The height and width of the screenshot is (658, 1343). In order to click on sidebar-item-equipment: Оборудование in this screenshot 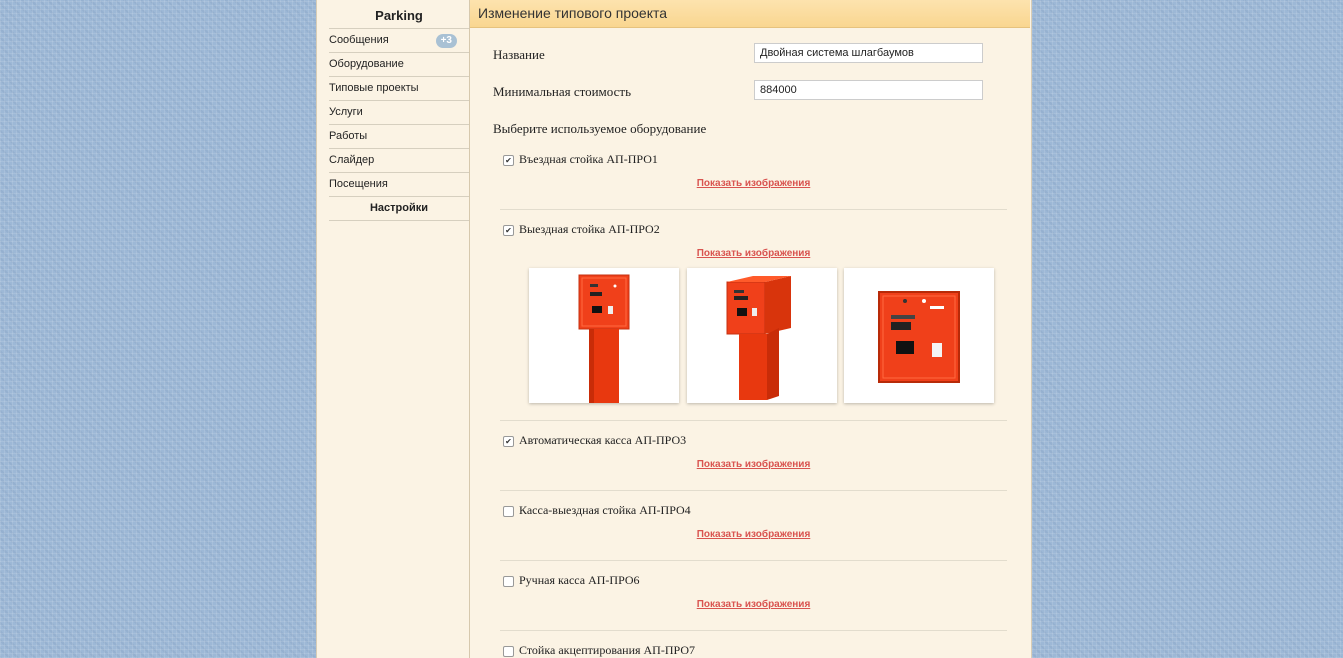, I will do `click(399, 65)`.